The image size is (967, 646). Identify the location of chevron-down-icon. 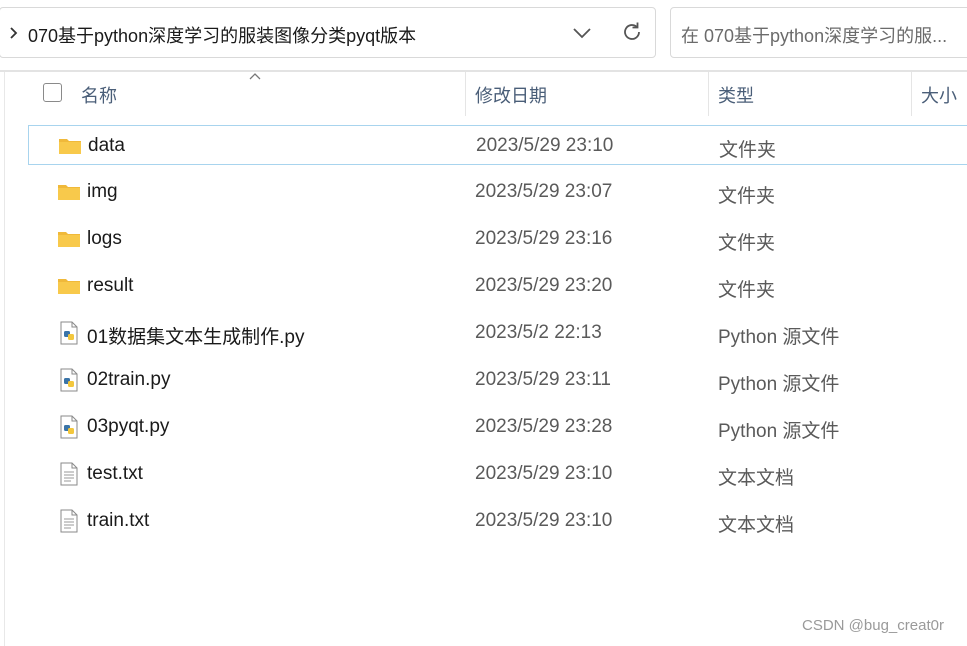
(582, 33).